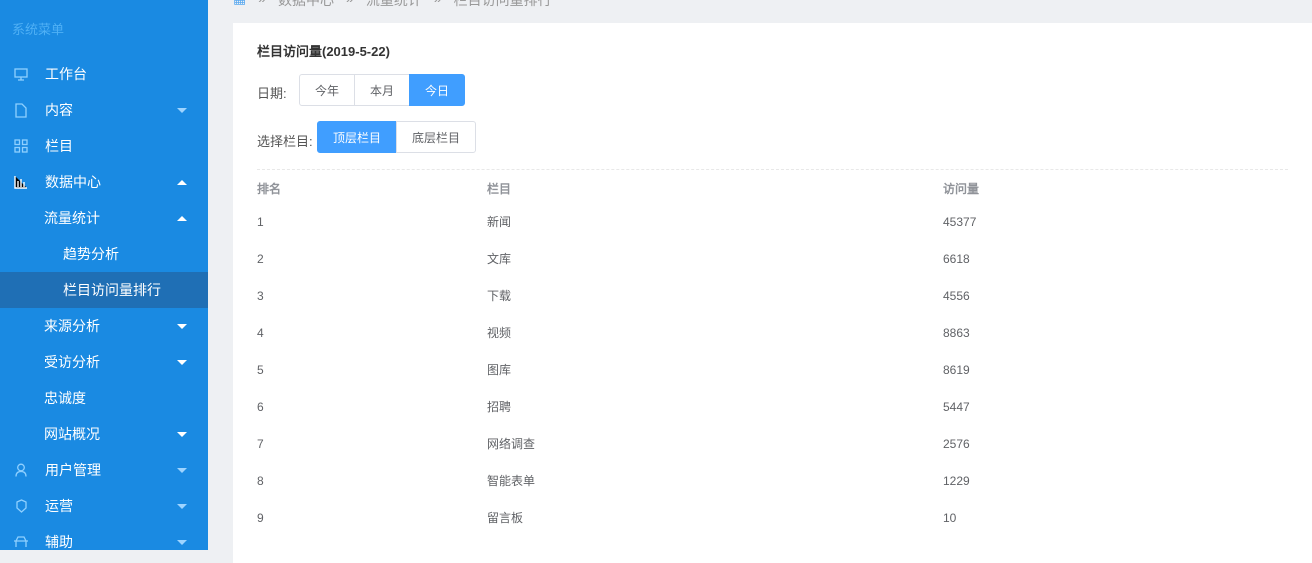  I want to click on cell-visits: 45377, so click(960, 221).